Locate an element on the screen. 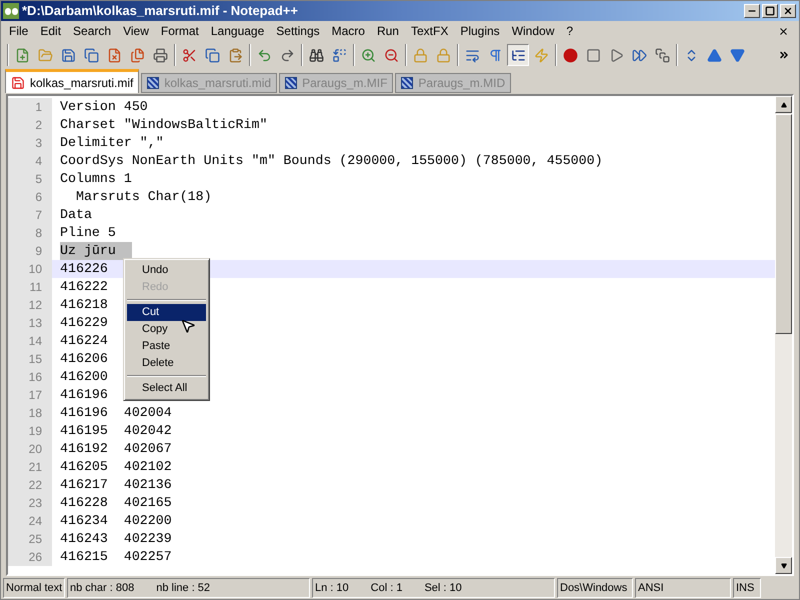 This screenshot has height=600, width=800. code-line: Version 450 is located at coordinates (104, 107).